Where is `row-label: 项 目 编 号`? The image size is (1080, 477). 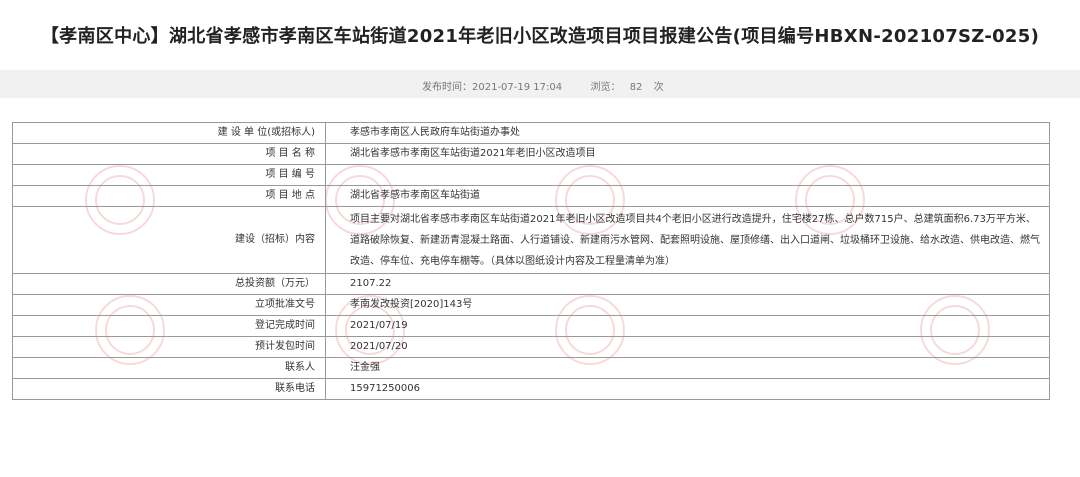
row-label: 项 目 编 号 is located at coordinates (169, 175).